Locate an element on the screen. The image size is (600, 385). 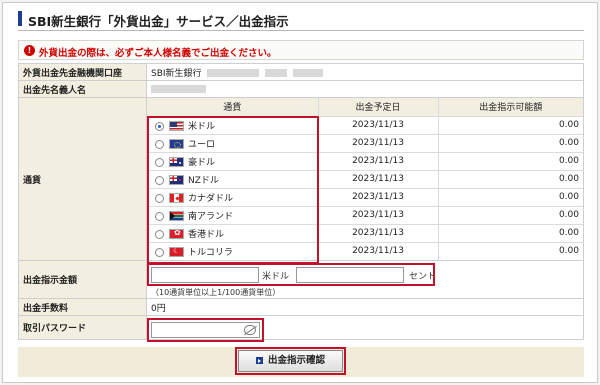
radio-aud is located at coordinates (159, 162).